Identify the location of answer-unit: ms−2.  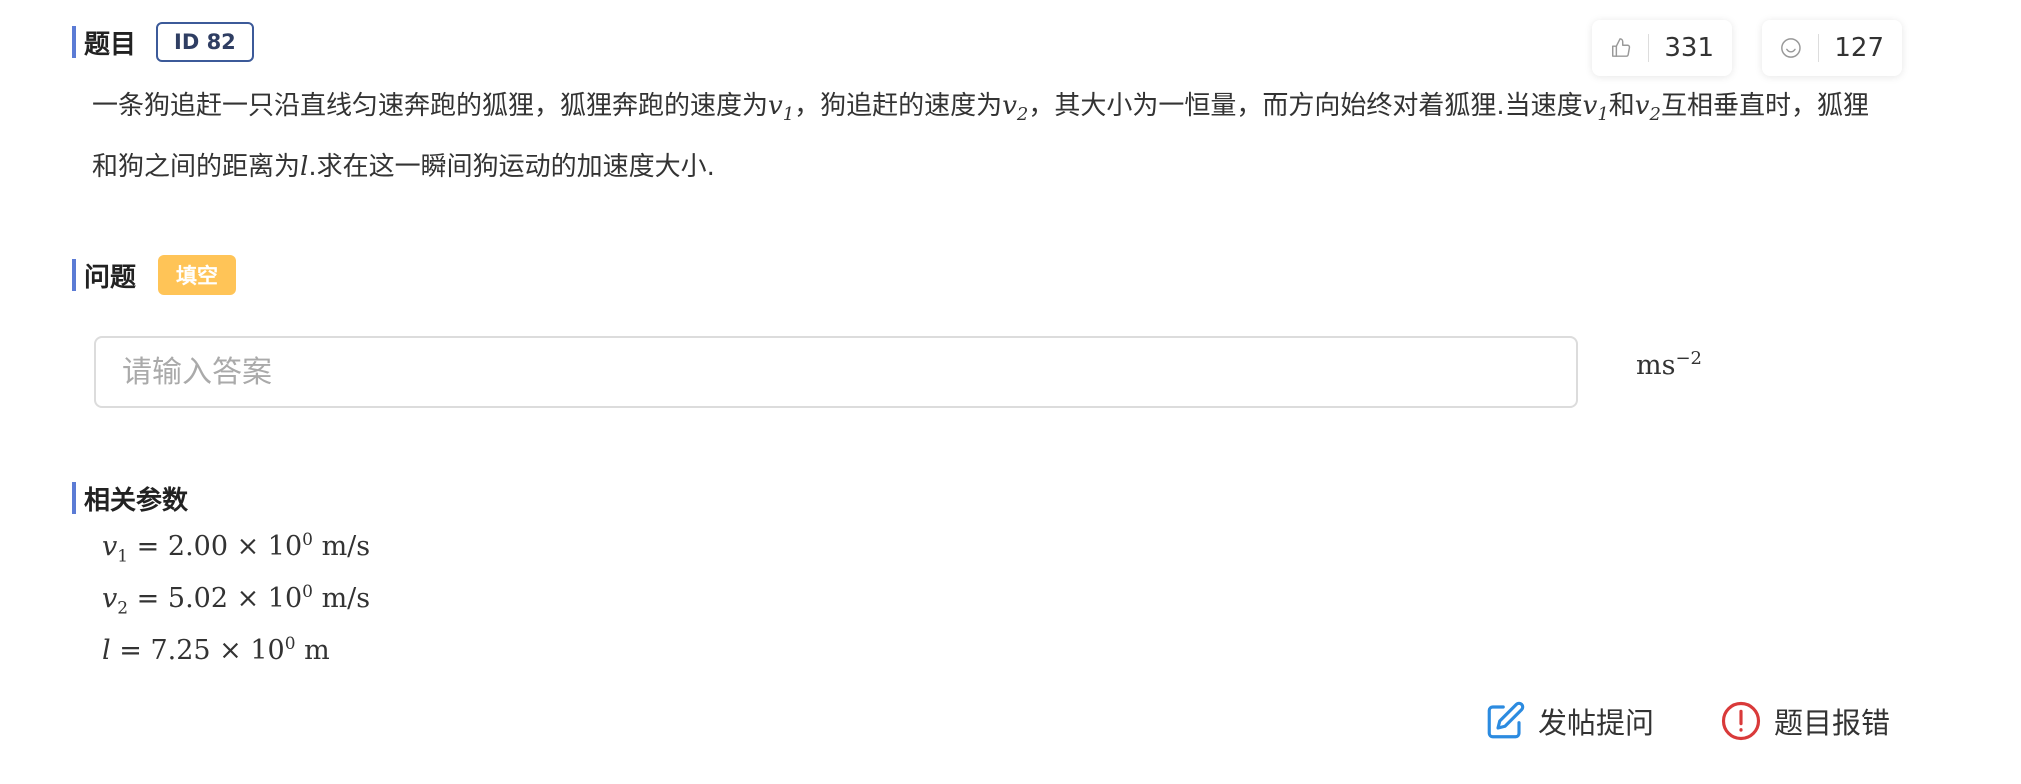
(1669, 364).